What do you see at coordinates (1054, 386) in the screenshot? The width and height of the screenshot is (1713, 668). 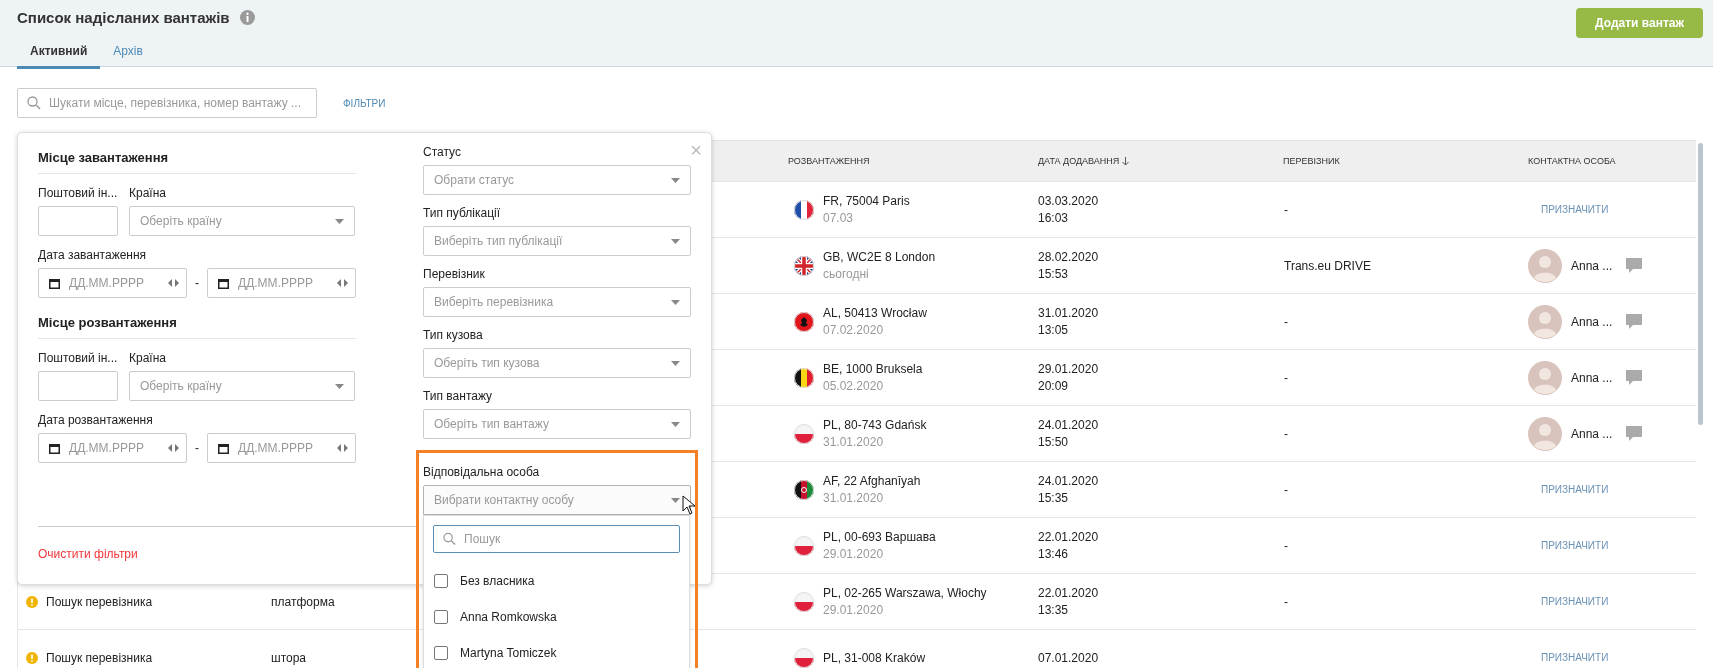 I see `added-time: 20:09` at bounding box center [1054, 386].